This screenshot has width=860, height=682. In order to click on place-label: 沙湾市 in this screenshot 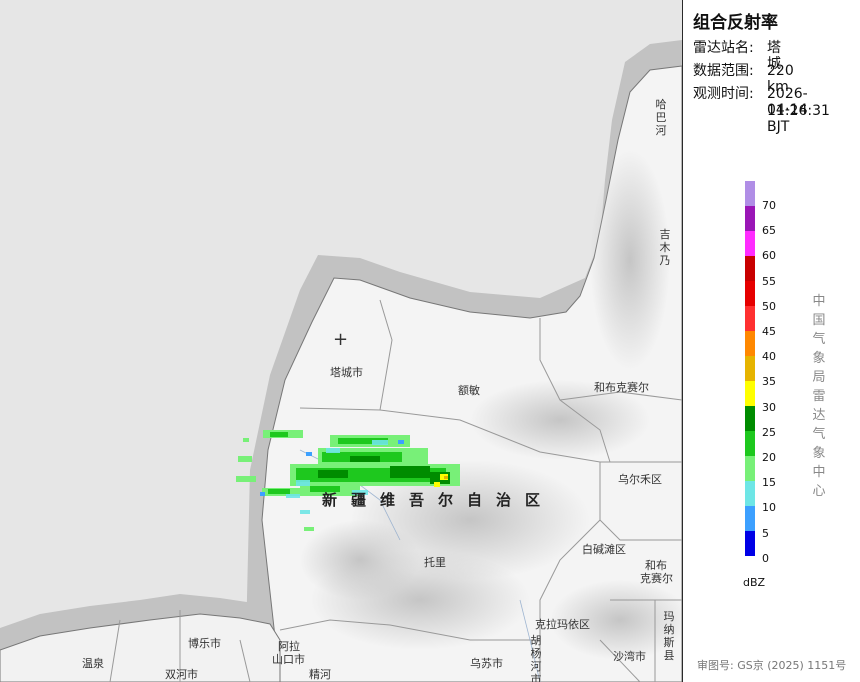, I will do `click(629, 656)`.